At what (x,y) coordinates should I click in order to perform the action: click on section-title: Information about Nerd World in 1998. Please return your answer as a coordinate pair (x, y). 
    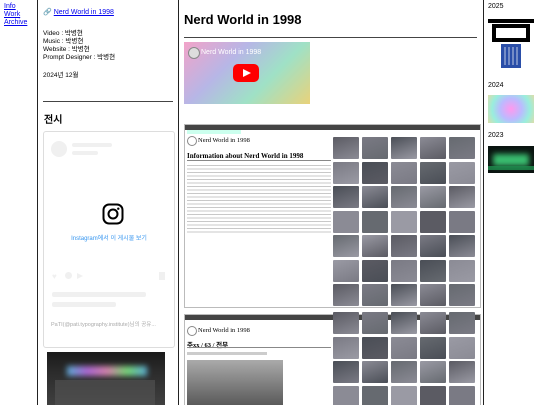
    Looking at the image, I should click on (245, 156).